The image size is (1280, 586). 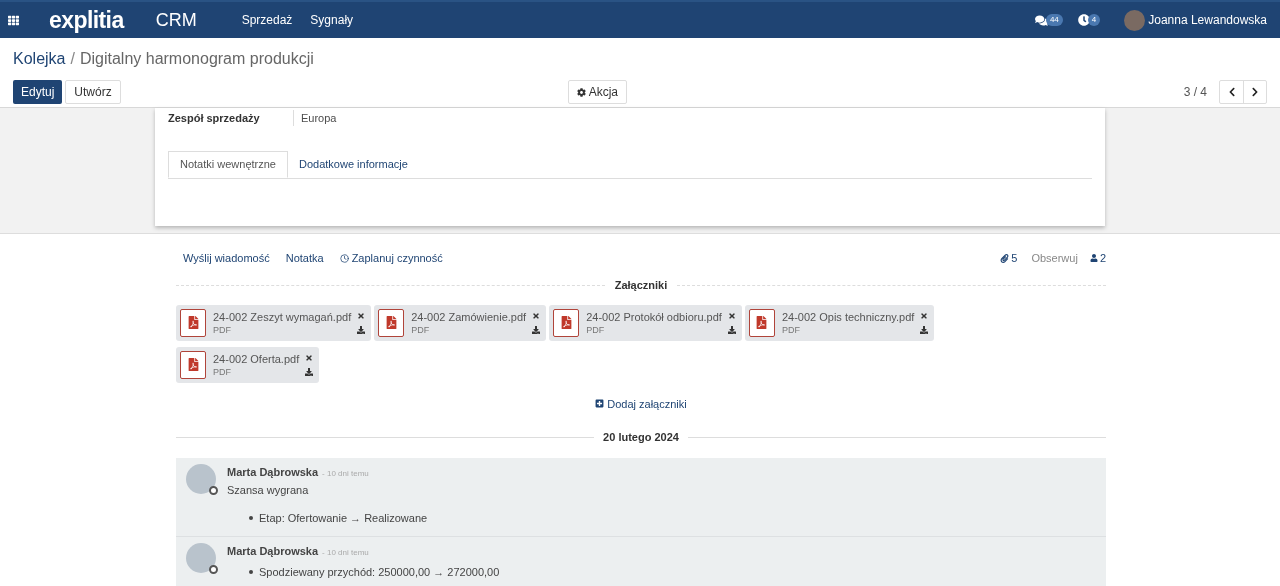 I want to click on breadcrumb-current: Digitalny harmonogram produkcji, so click(x=196, y=59).